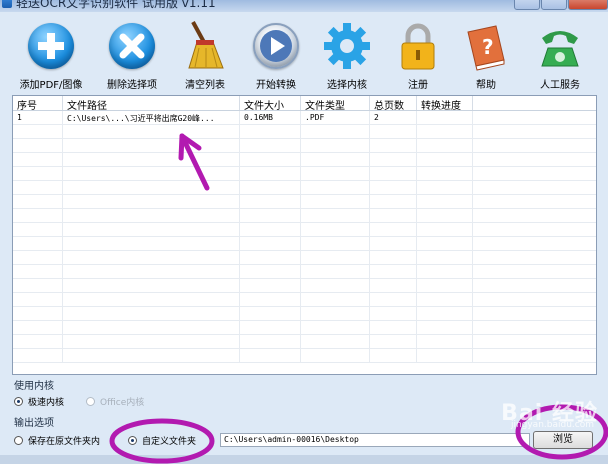  What do you see at coordinates (486, 46) in the screenshot?
I see `help-book-icon: ?` at bounding box center [486, 46].